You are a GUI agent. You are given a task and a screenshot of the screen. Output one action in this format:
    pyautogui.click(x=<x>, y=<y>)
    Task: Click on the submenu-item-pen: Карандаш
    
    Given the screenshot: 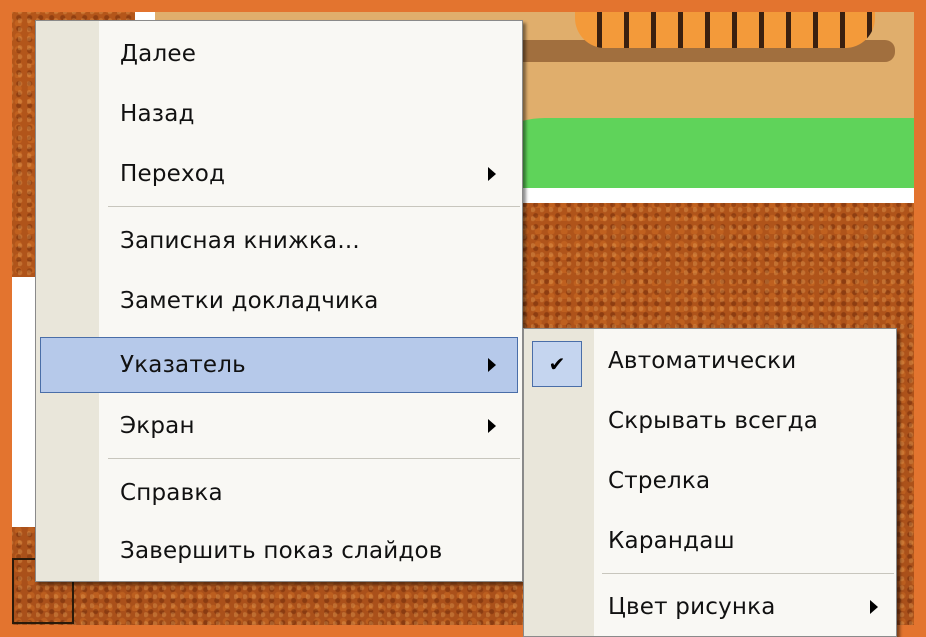 What is the action you would take?
    pyautogui.click(x=710, y=541)
    